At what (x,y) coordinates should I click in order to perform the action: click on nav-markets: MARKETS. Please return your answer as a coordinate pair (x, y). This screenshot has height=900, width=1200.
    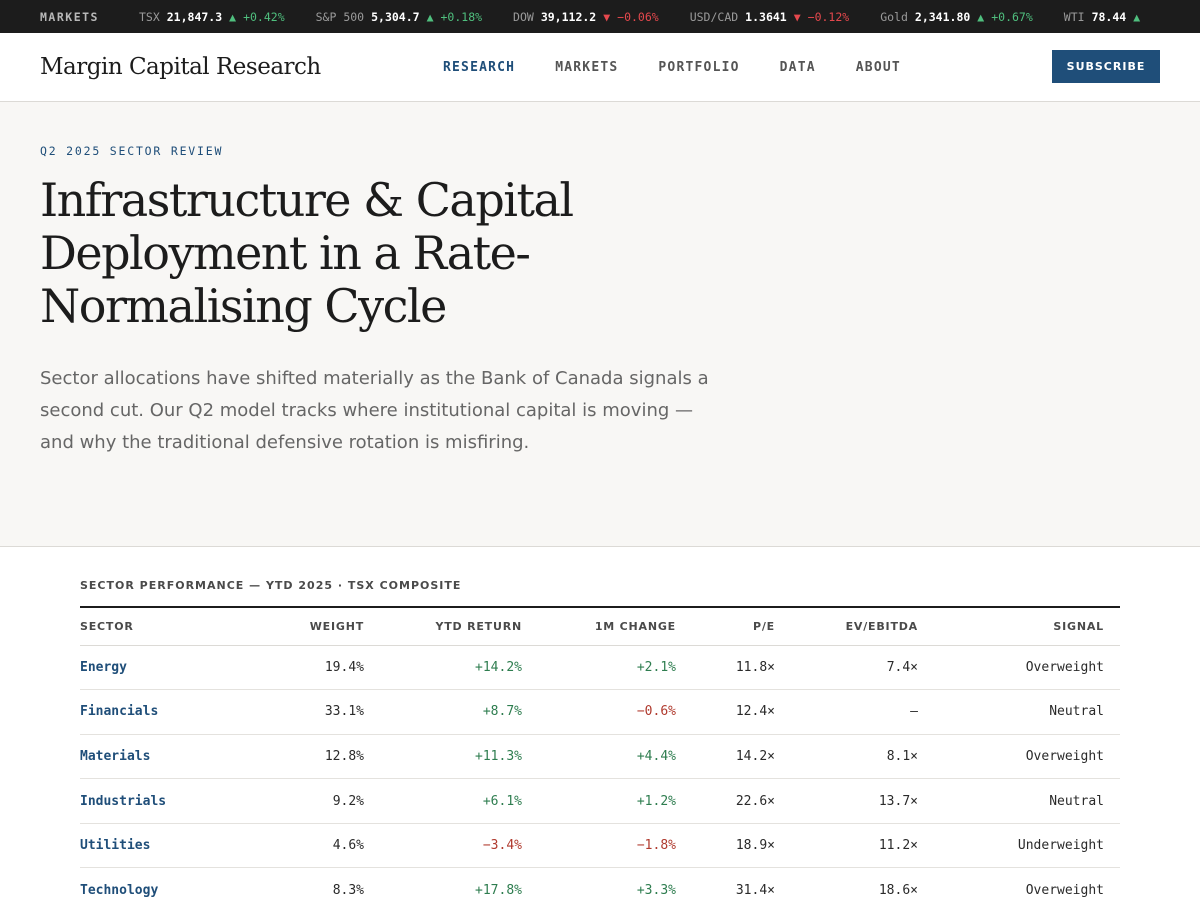
    Looking at the image, I should click on (586, 67).